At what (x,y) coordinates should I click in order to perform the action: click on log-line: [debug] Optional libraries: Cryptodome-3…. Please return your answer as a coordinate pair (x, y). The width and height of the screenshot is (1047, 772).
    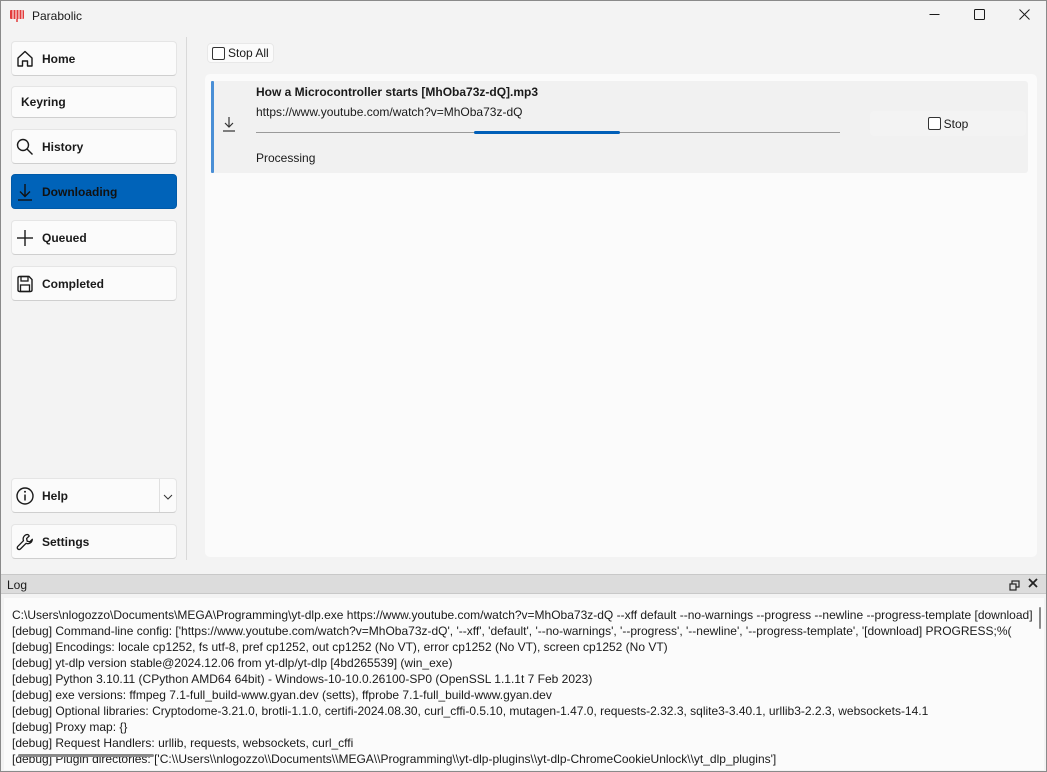
    Looking at the image, I should click on (470, 711).